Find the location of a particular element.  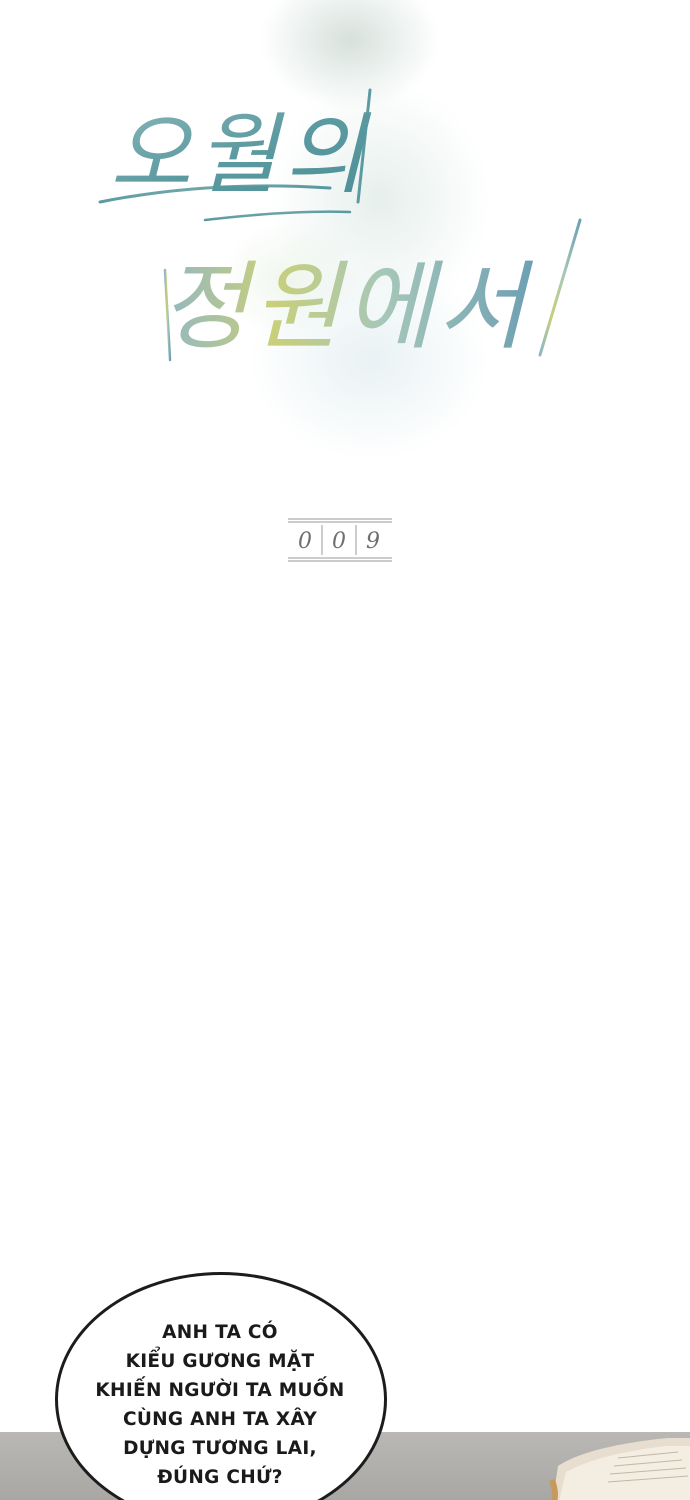

open-book-illustration is located at coordinates (619, 1469).